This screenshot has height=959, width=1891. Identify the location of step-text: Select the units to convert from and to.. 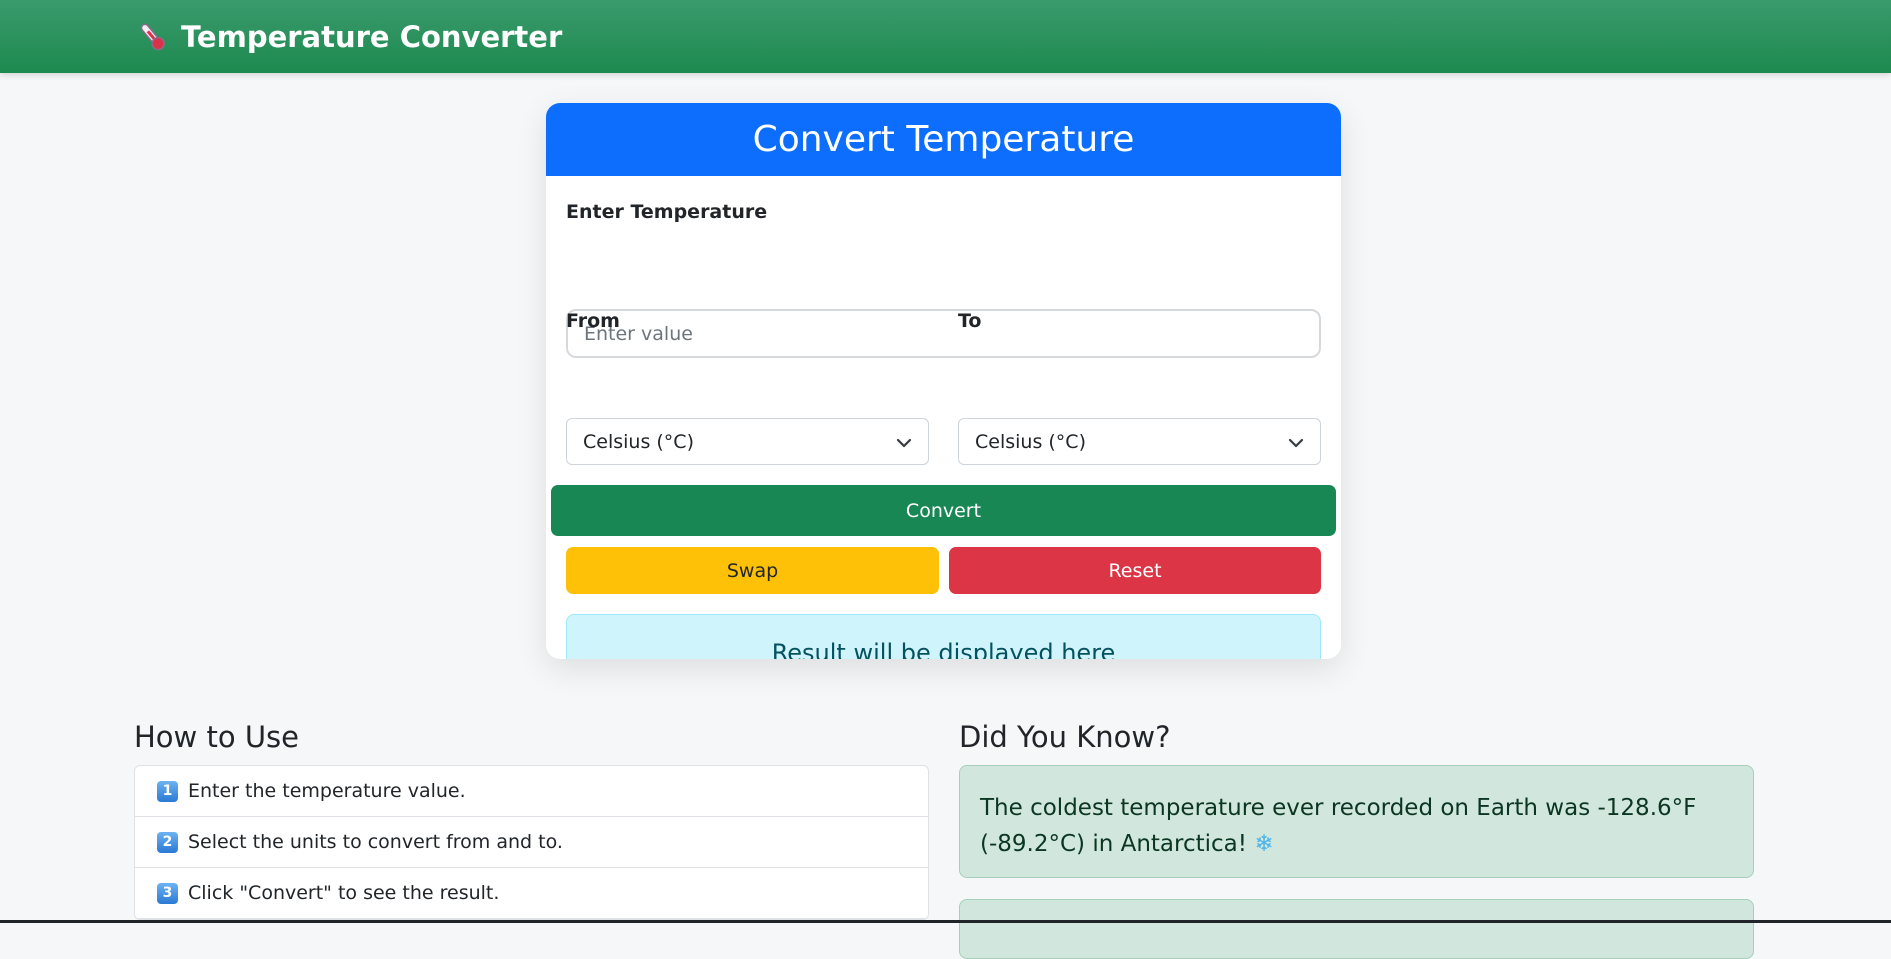
(375, 842).